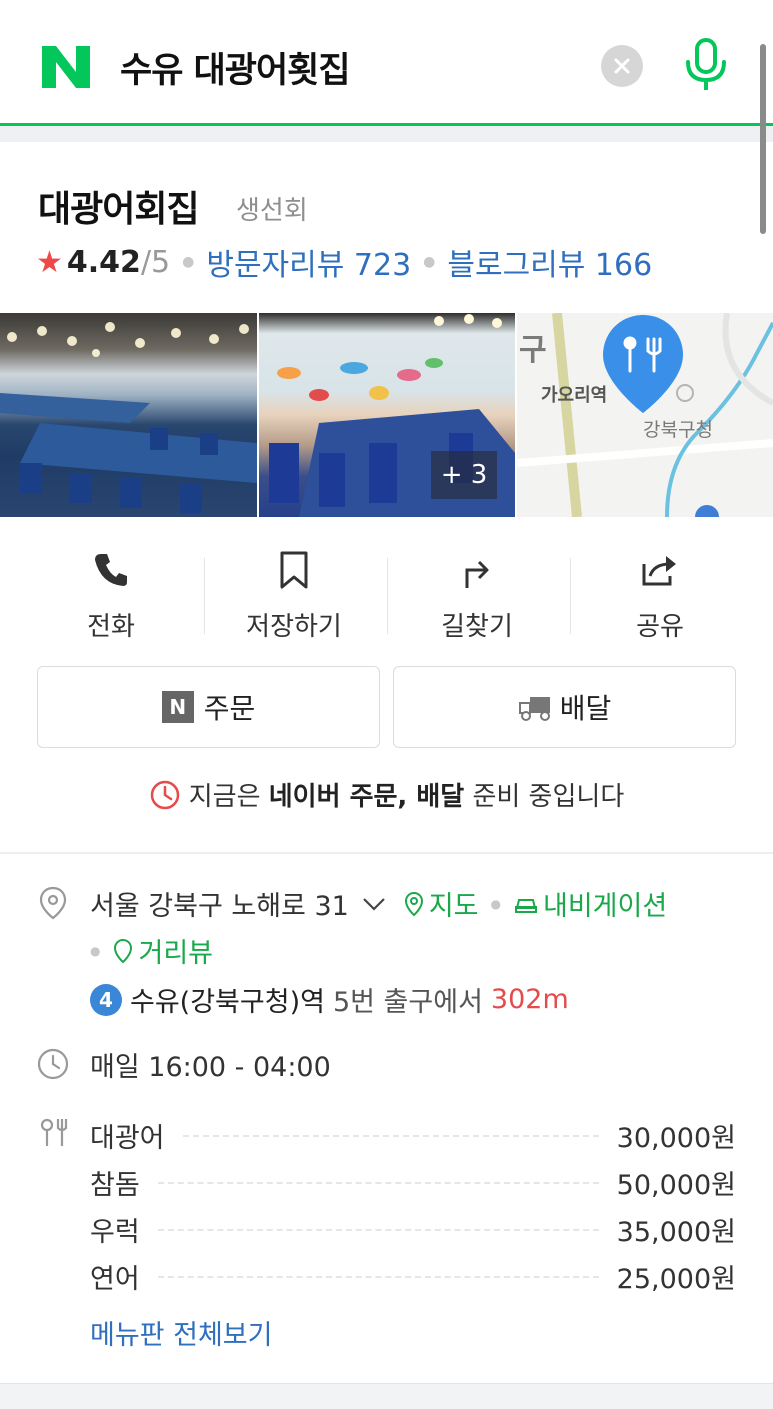 The image size is (773, 1409). What do you see at coordinates (127, 1138) in the screenshot?
I see `menu-item-name: 대광어` at bounding box center [127, 1138].